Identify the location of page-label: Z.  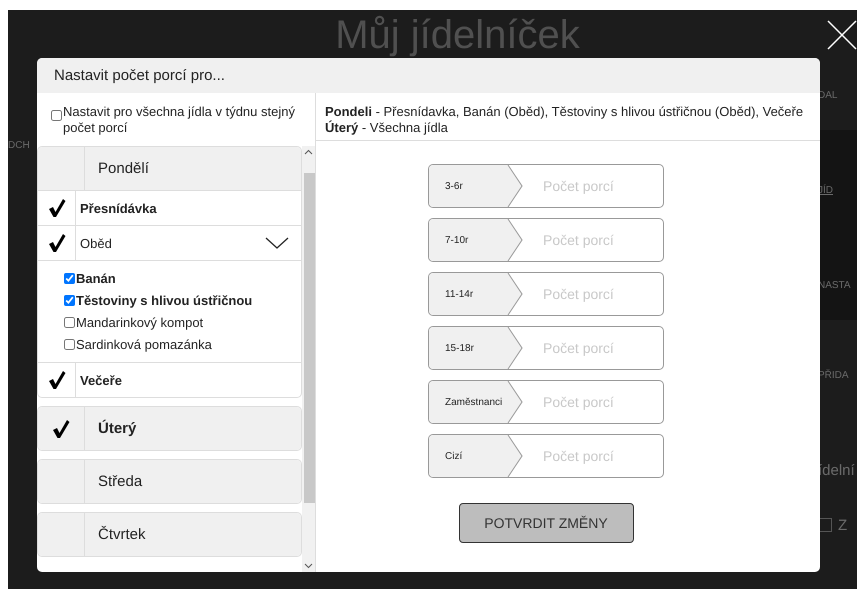
(843, 525).